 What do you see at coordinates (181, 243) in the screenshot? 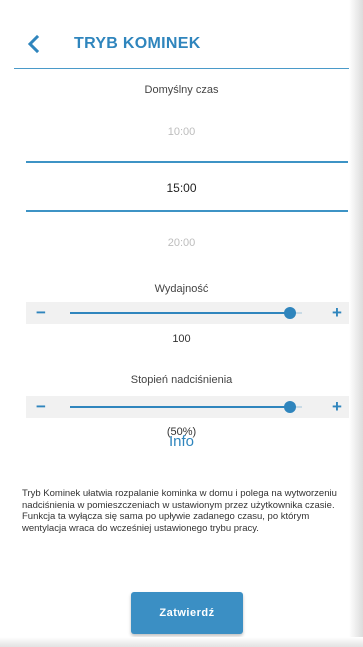
I see `time-option-below: 20:00` at bounding box center [181, 243].